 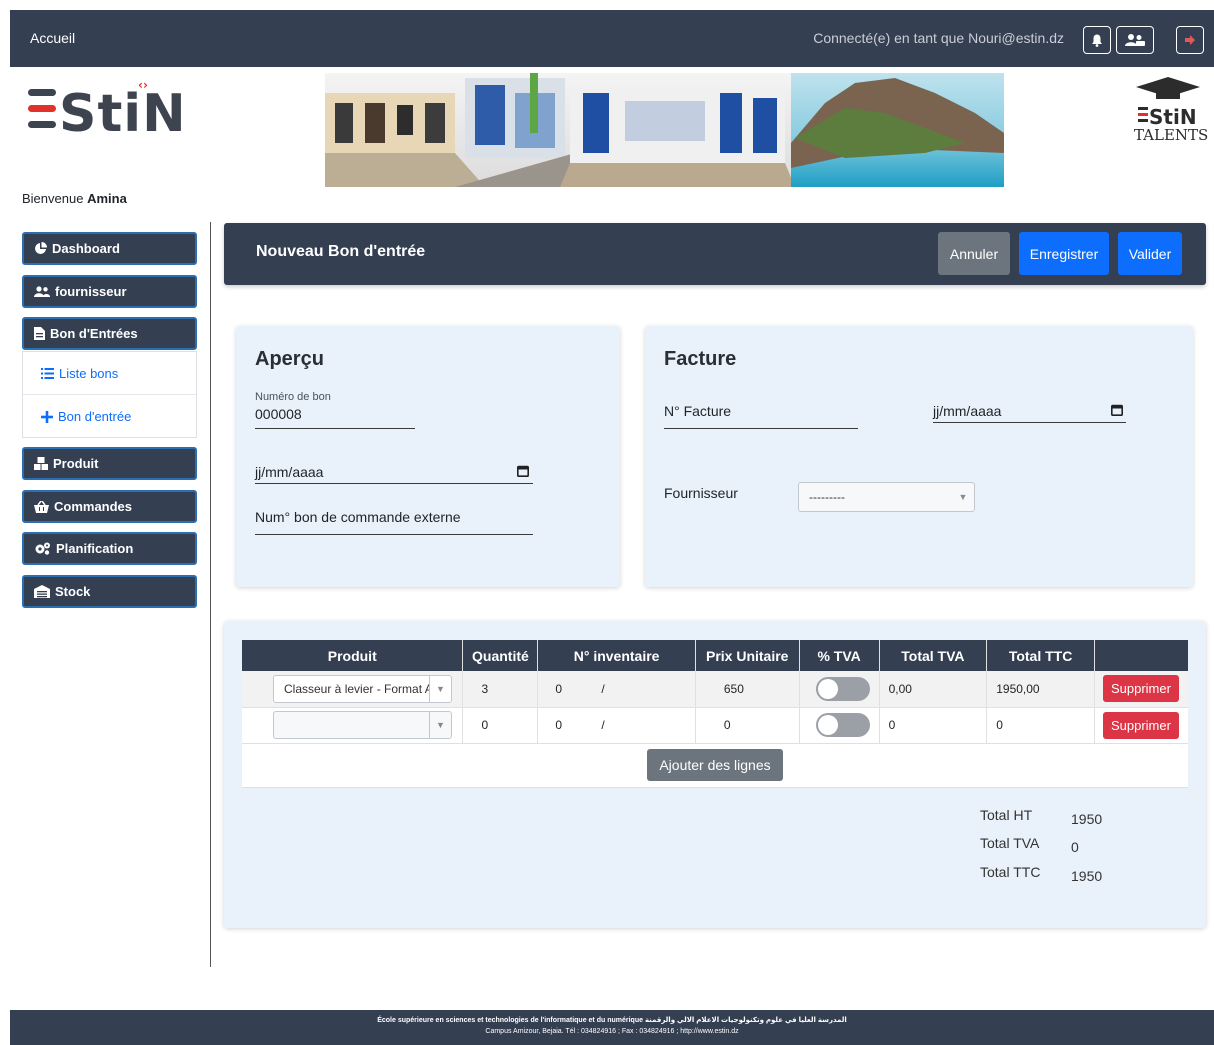 I want to click on sidebar-item-label: Stock, so click(x=73, y=591).